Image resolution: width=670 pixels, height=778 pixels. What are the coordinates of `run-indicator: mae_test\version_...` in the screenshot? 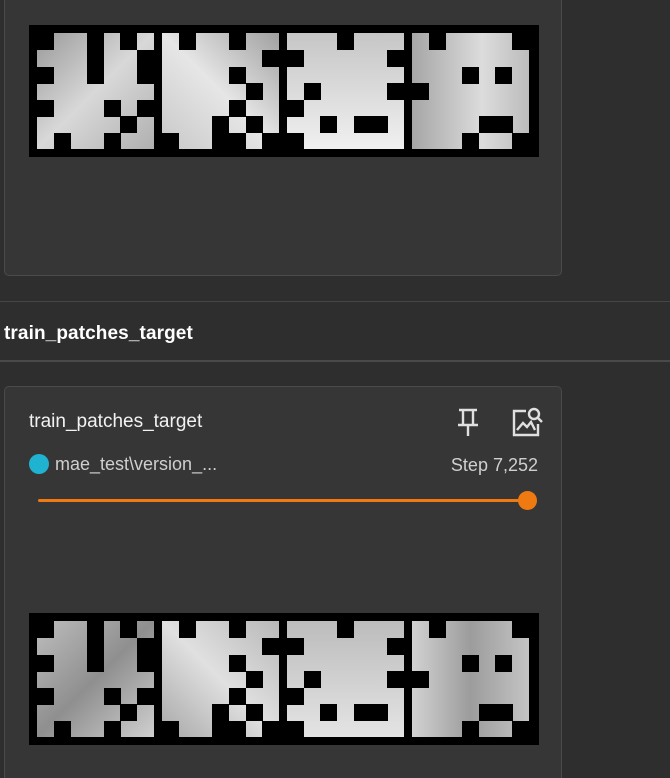 It's located at (123, 464).